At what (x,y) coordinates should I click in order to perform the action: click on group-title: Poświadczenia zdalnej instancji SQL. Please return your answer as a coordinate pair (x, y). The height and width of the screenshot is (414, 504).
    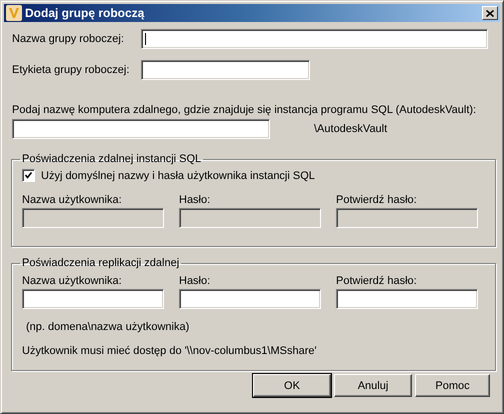
    Looking at the image, I should click on (111, 159).